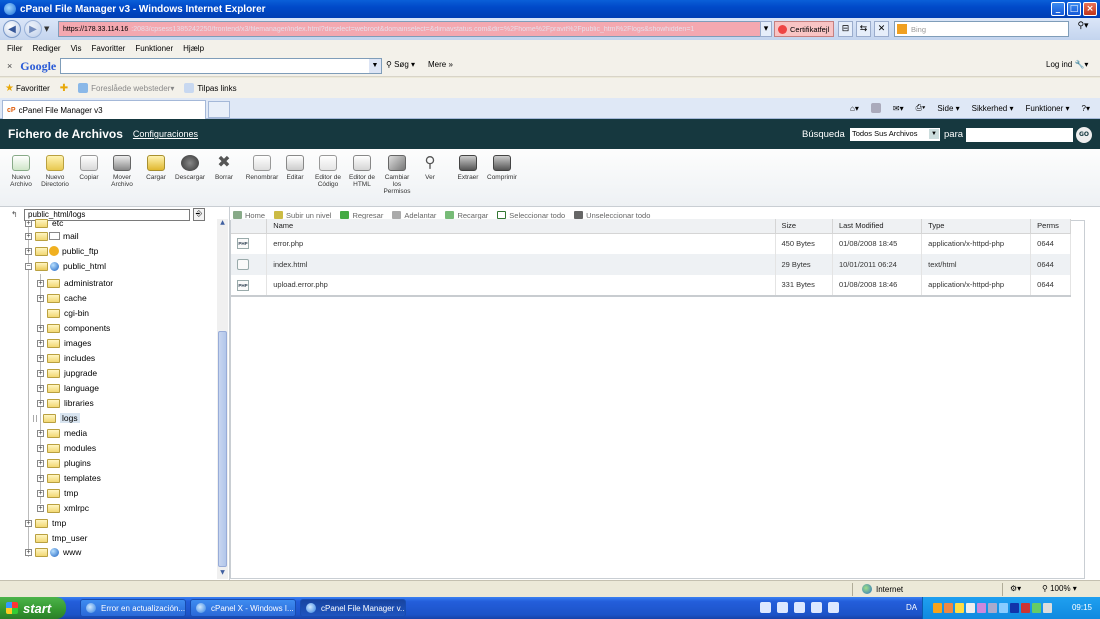 The height and width of the screenshot is (619, 1100). What do you see at coordinates (976, 226) in the screenshot?
I see `col-type: Type` at bounding box center [976, 226].